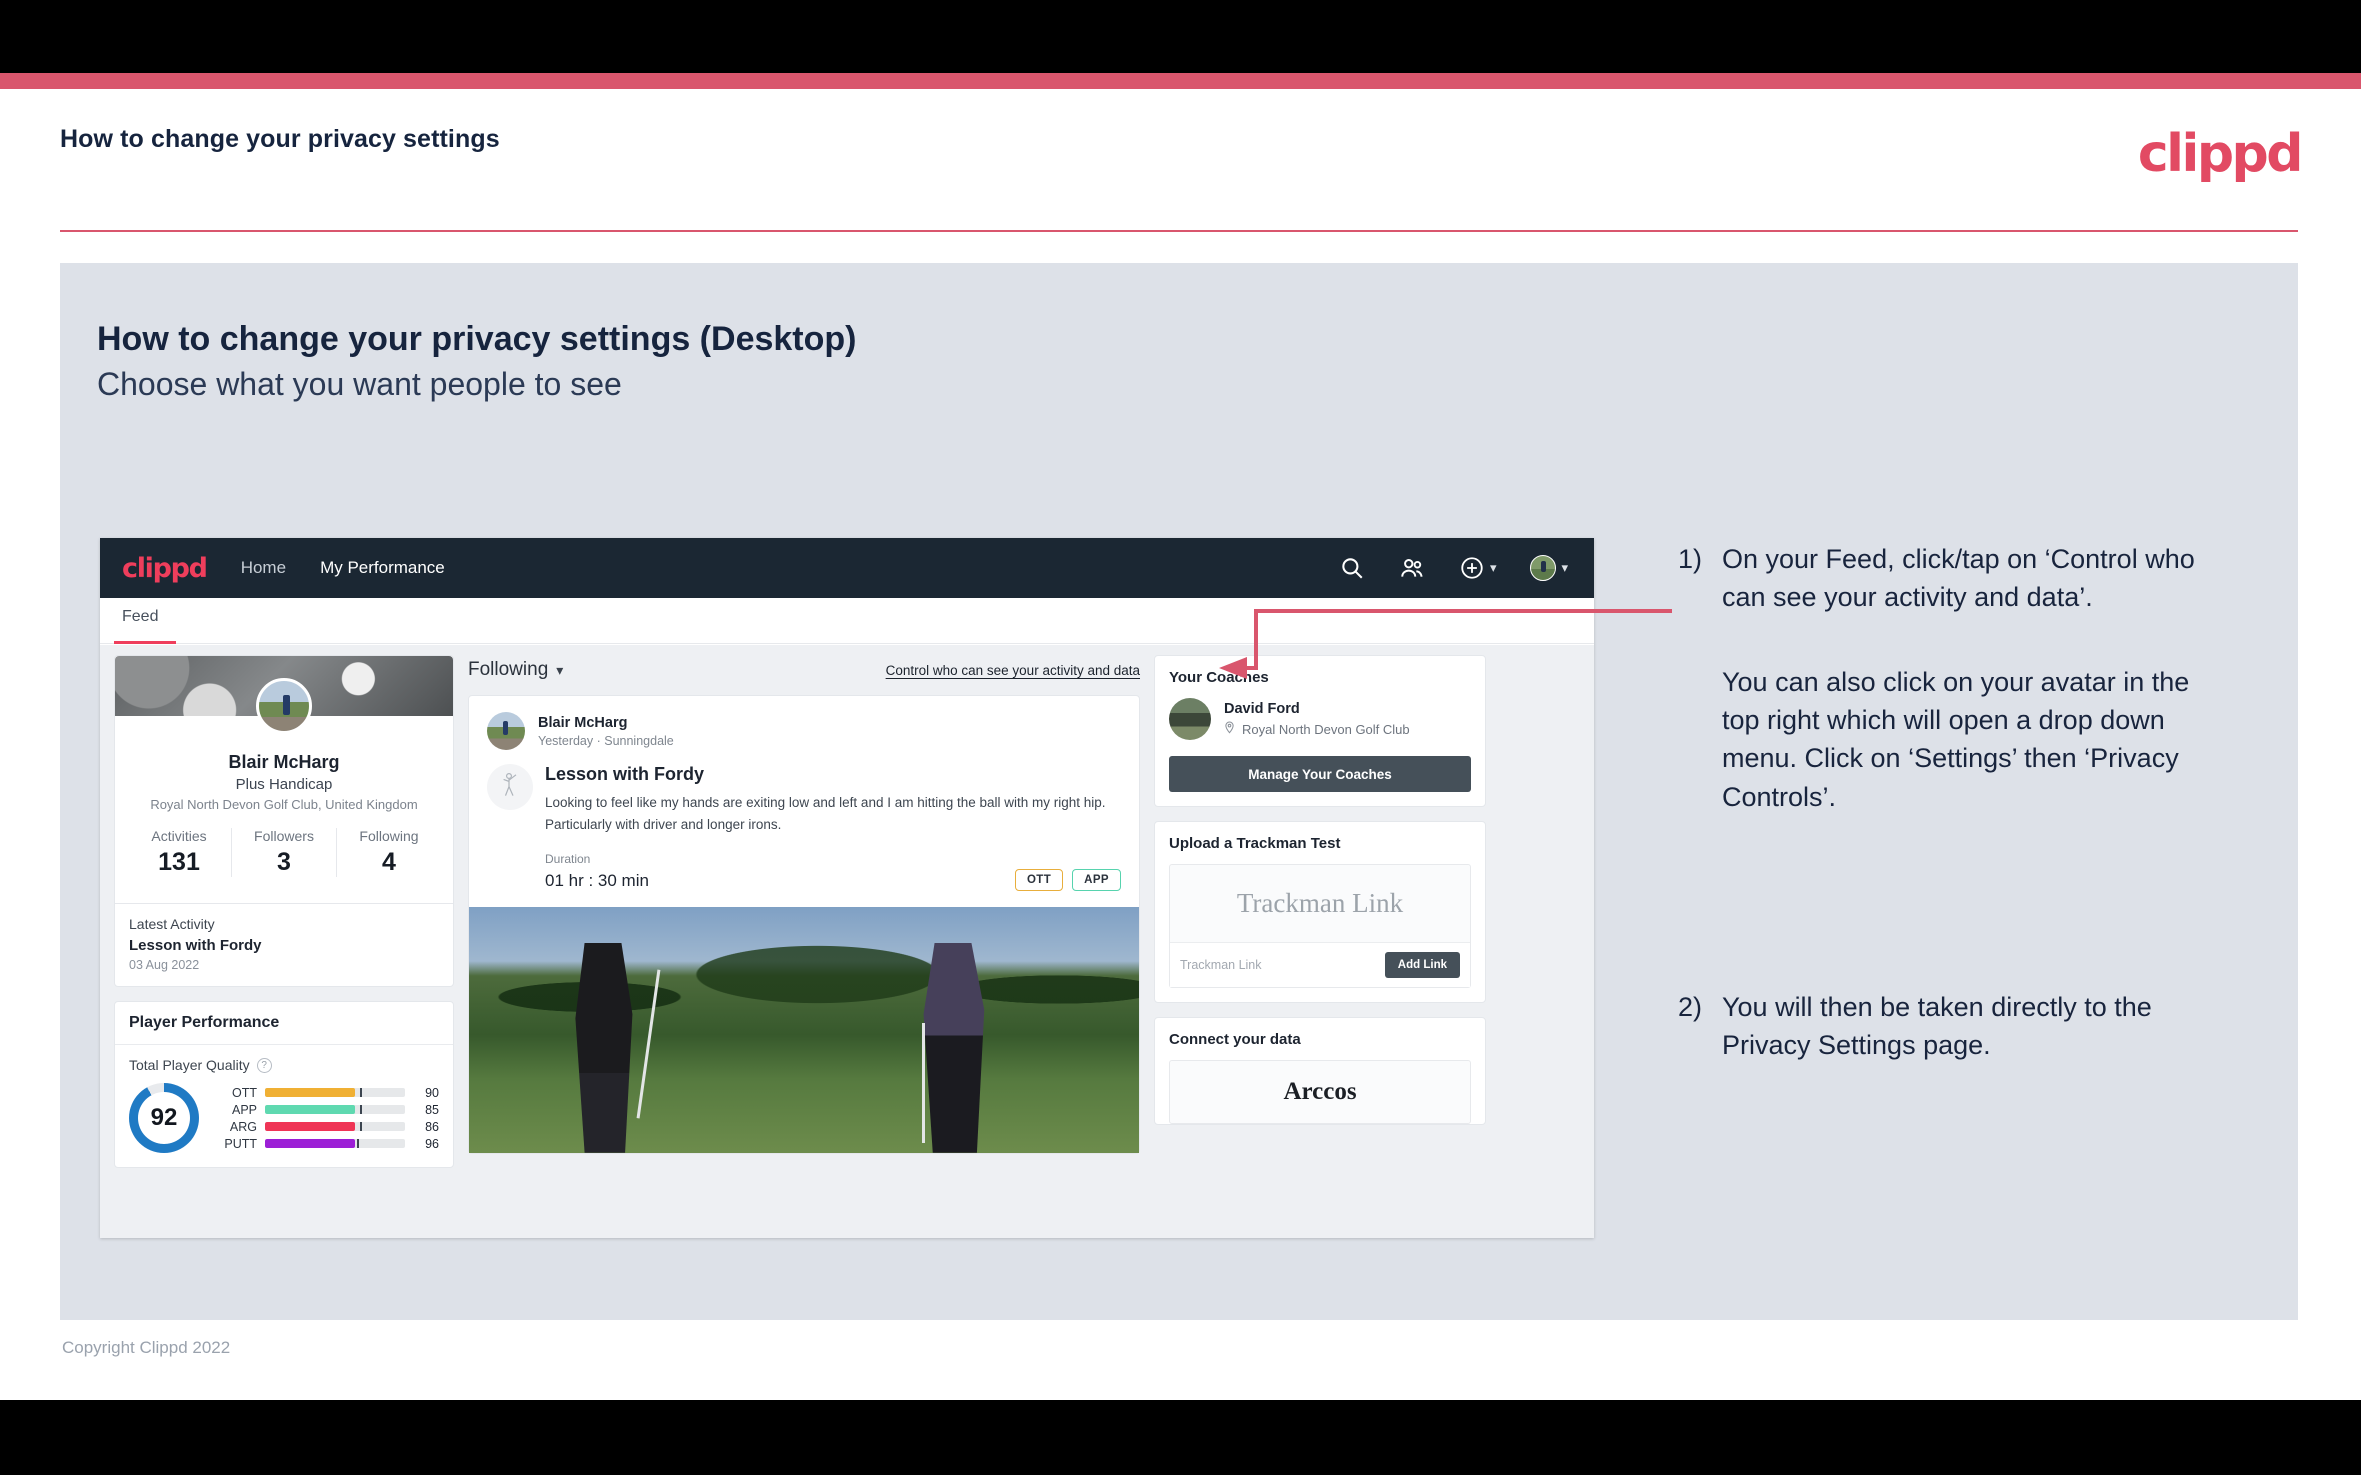  What do you see at coordinates (1700, 719) in the screenshot?
I see `instruction-number-spacer` at bounding box center [1700, 719].